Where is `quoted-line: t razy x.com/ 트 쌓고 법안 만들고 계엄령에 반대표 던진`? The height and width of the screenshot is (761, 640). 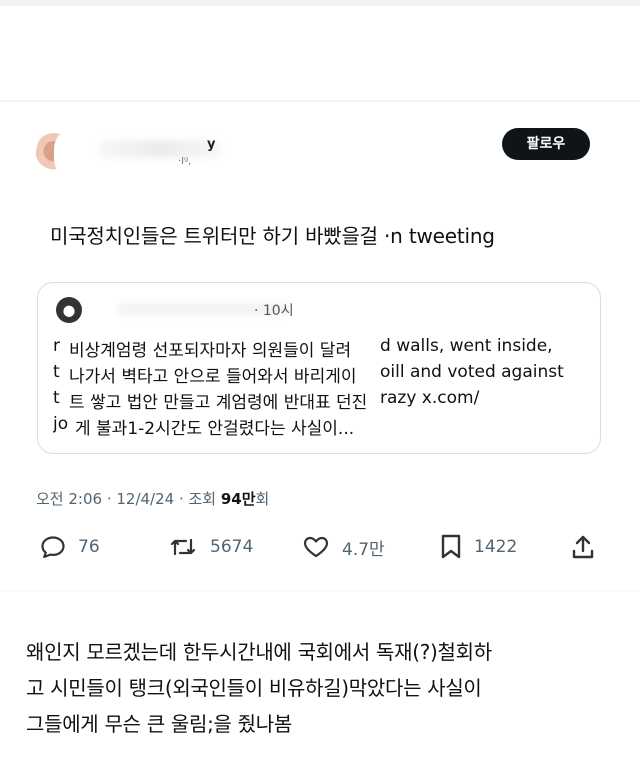 quoted-line: t razy x.com/ 트 쌓고 법안 만들고 계엄령에 반대표 던진 is located at coordinates (323, 398).